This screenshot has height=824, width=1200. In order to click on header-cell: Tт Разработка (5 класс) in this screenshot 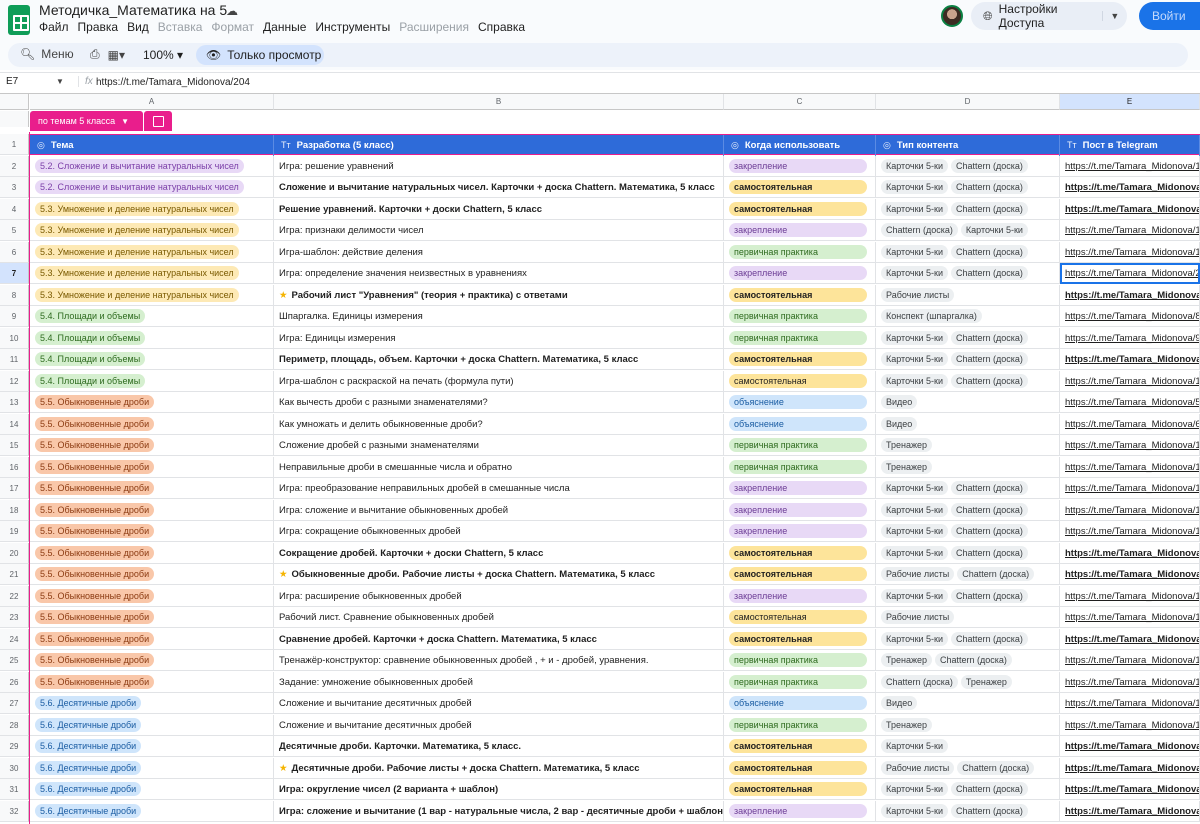, I will do `click(499, 145)`.